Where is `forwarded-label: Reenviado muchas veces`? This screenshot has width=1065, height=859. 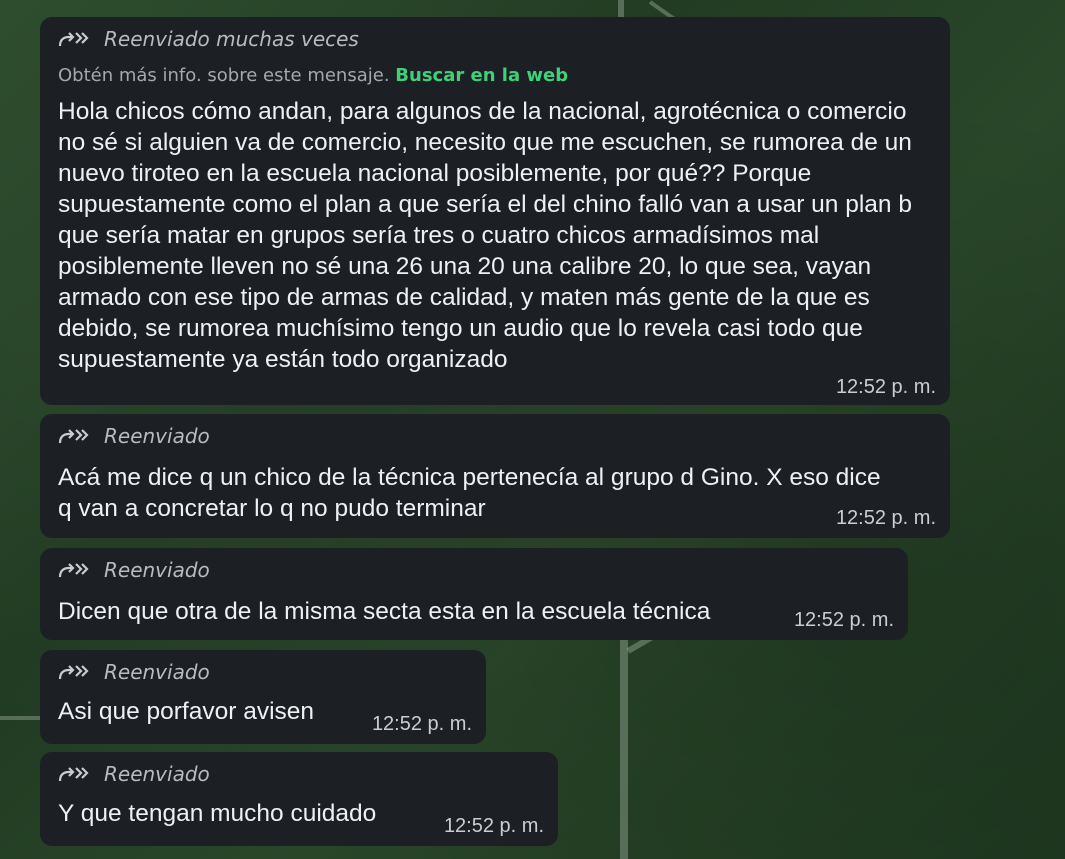
forwarded-label: Reenviado muchas veces is located at coordinates (231, 39).